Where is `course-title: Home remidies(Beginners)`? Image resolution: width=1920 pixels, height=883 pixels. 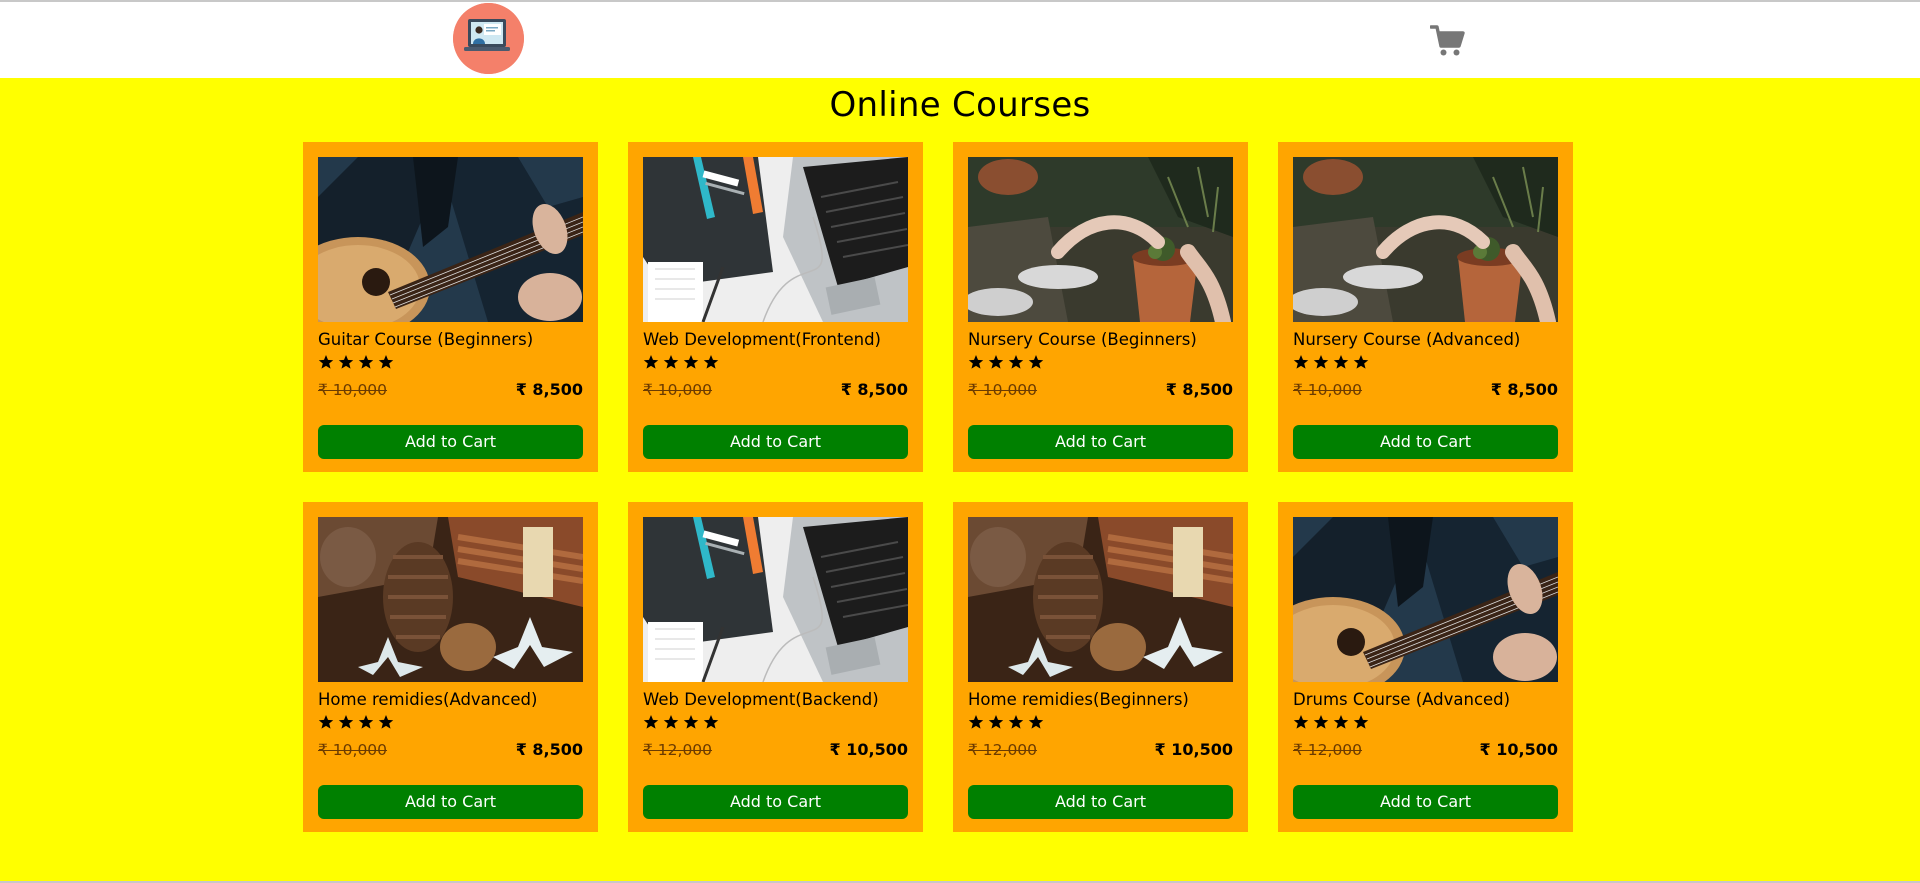 course-title: Home remidies(Beginners) is located at coordinates (1078, 699).